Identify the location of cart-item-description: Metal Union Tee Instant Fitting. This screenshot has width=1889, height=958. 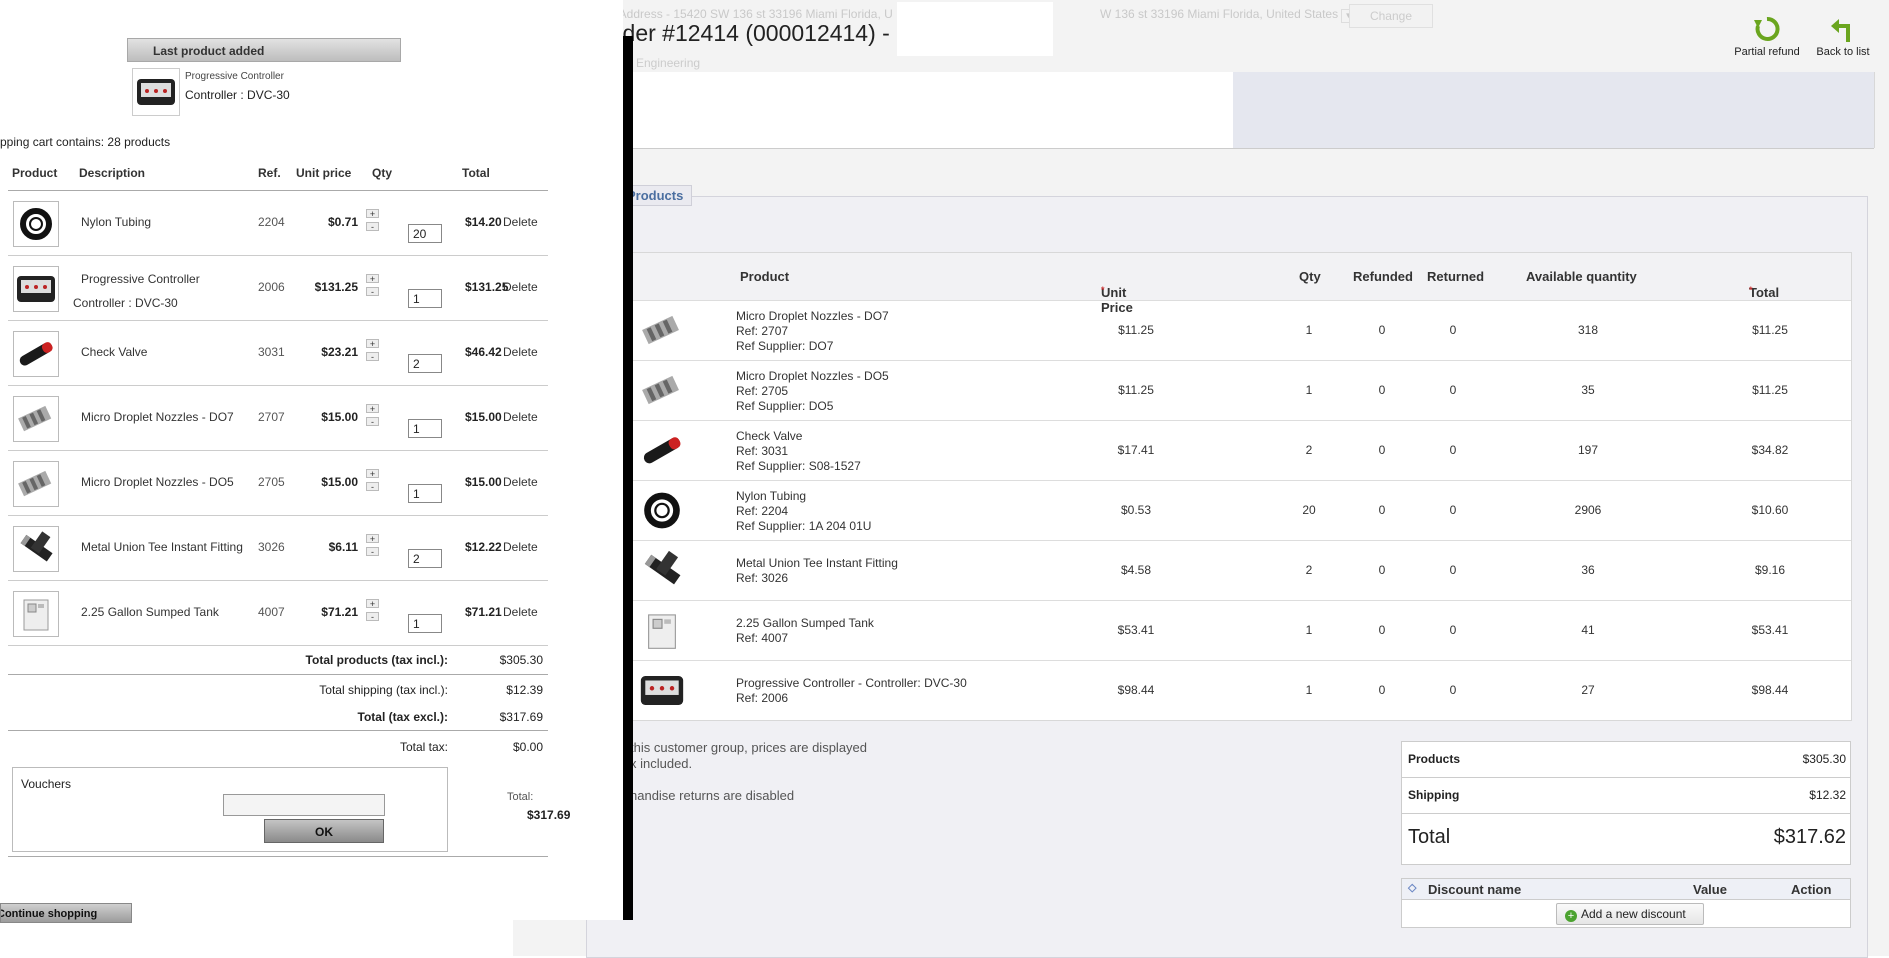
(162, 547).